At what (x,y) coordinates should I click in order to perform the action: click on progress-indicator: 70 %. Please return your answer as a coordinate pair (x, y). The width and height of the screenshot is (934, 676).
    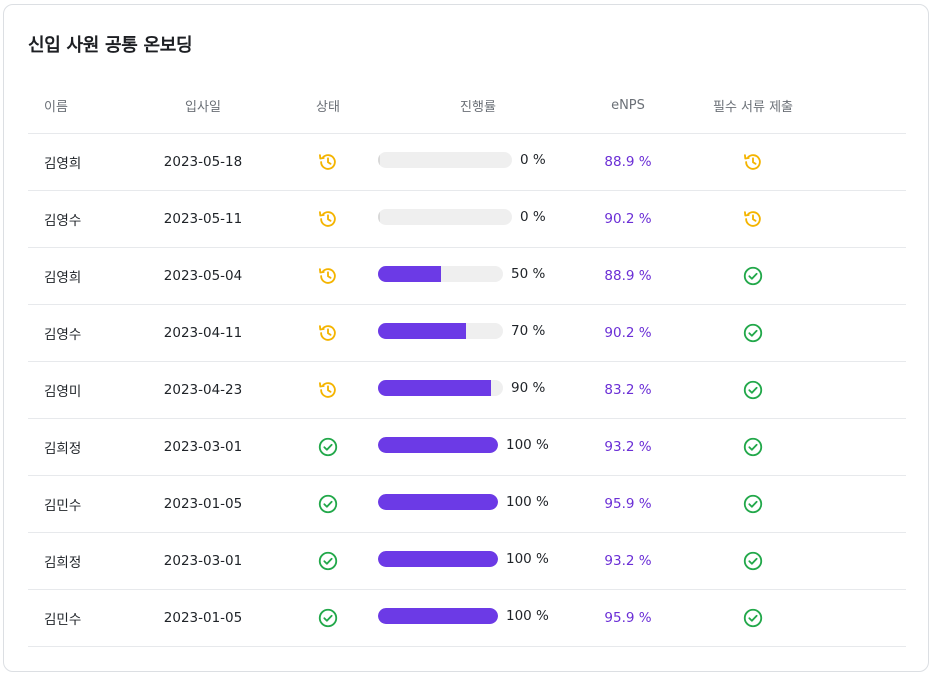
    Looking at the image, I should click on (461, 331).